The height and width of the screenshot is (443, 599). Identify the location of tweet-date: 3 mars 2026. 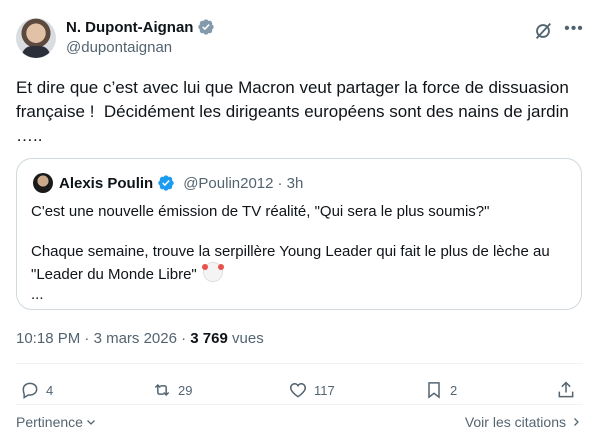
(135, 338).